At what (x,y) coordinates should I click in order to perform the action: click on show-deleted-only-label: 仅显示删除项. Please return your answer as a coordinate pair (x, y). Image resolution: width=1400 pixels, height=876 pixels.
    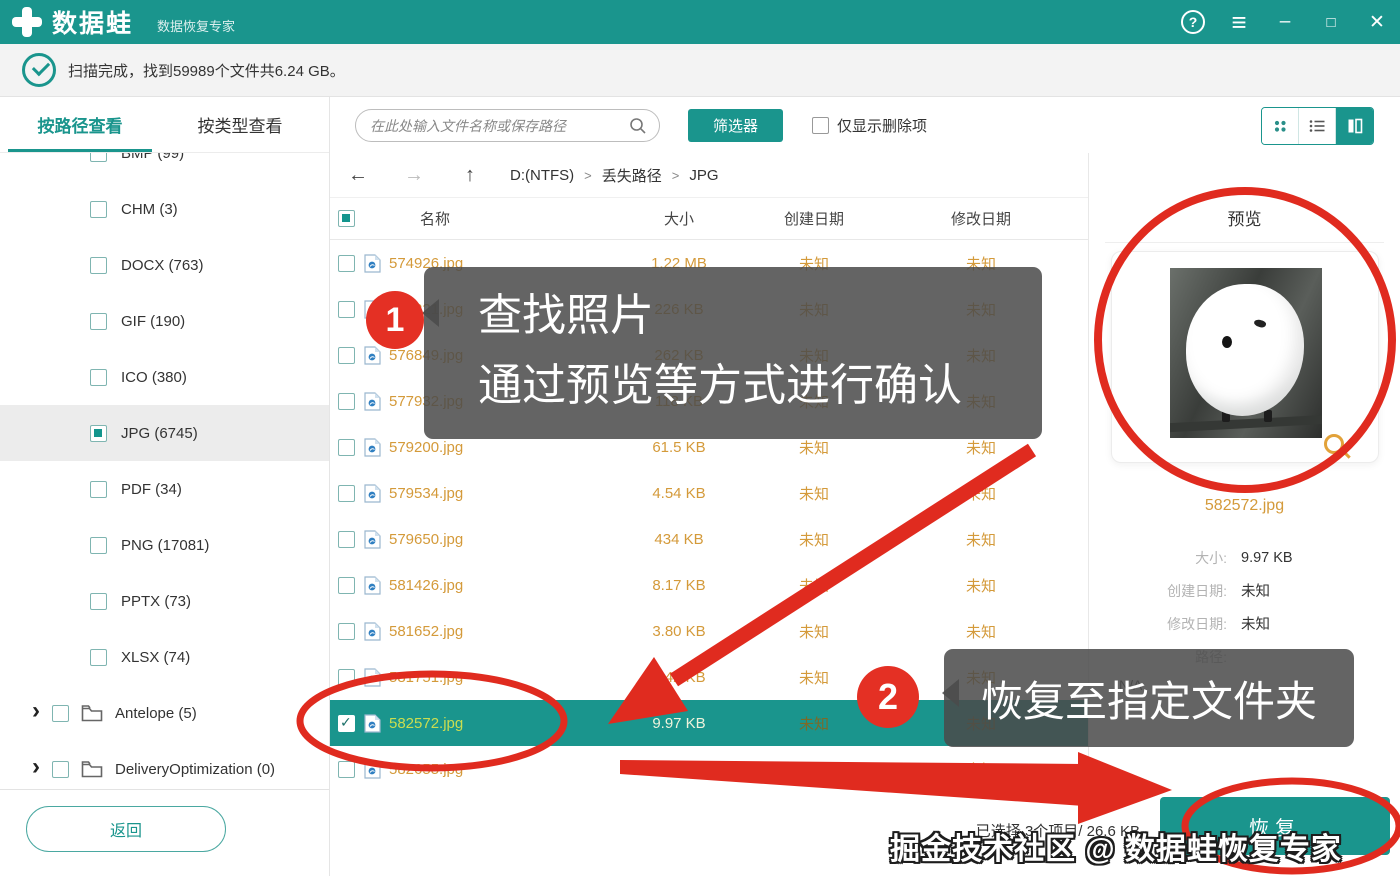
    Looking at the image, I should click on (882, 126).